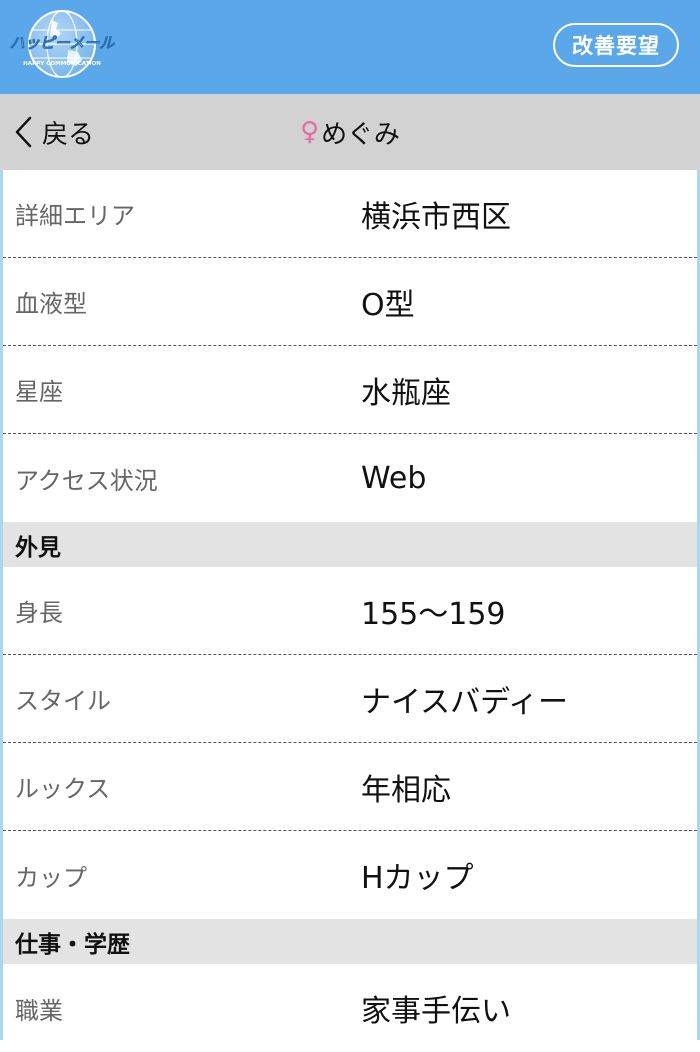 The height and width of the screenshot is (1052, 700). I want to click on row-value: Hカップ, so click(417, 878).